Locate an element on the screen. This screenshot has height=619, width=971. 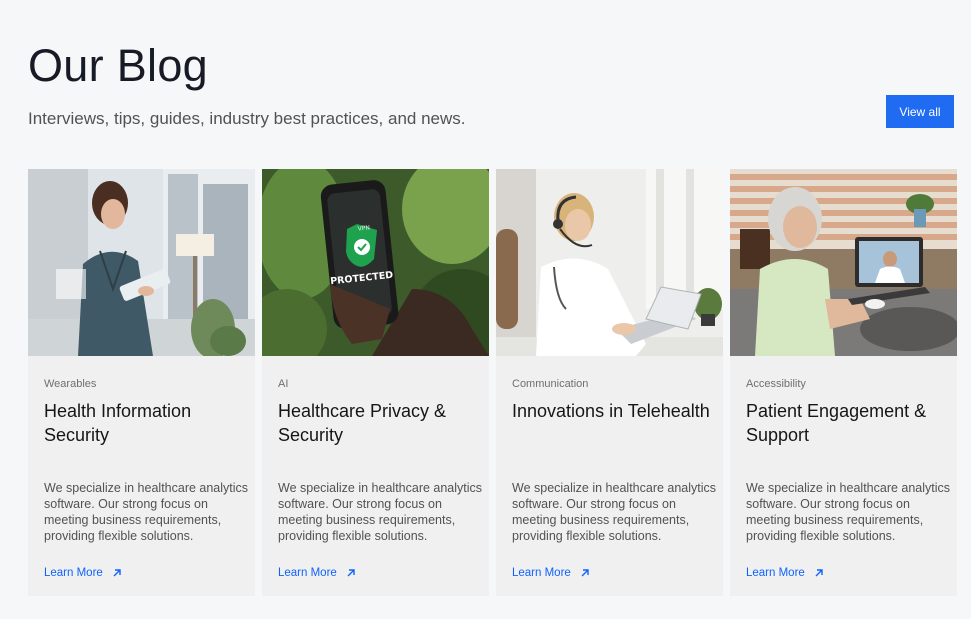
card-category: Communication is located at coordinates (550, 384).